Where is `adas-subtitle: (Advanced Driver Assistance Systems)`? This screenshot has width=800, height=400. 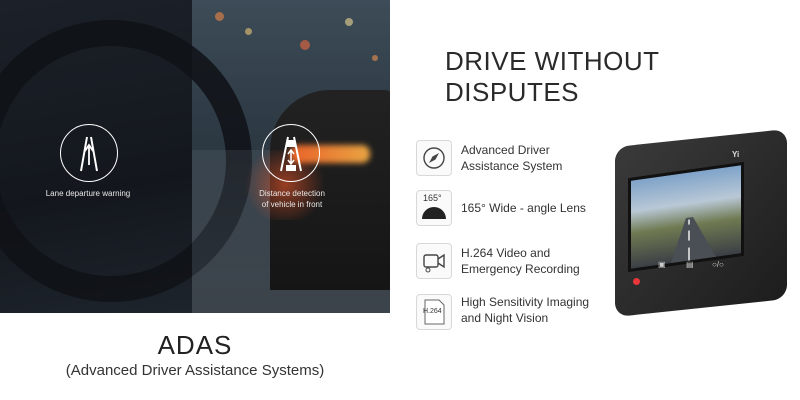 adas-subtitle: (Advanced Driver Assistance Systems) is located at coordinates (195, 370).